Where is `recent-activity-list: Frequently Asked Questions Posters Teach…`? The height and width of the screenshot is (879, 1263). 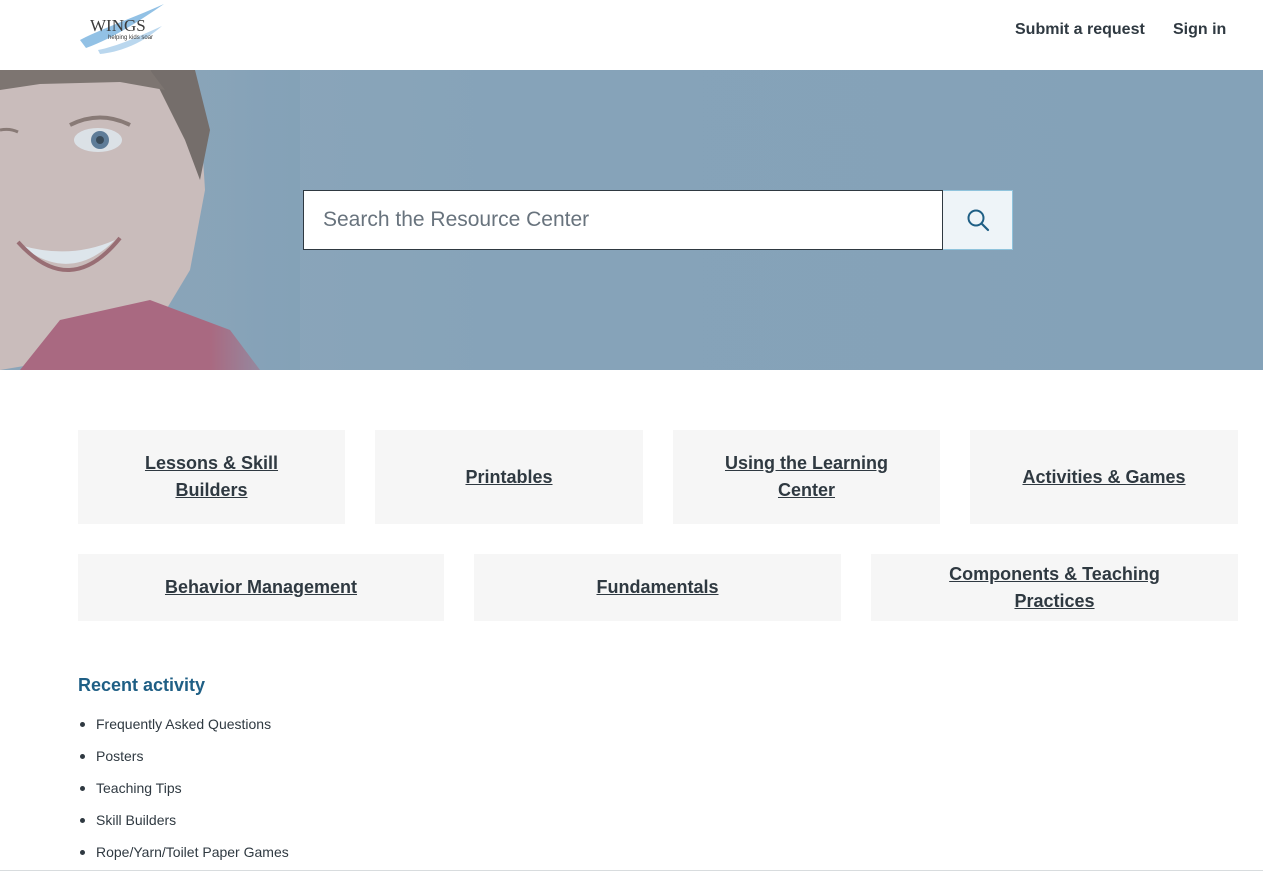
recent-activity-list: Frequently Asked Questions Posters Teach… is located at coordinates (183, 792).